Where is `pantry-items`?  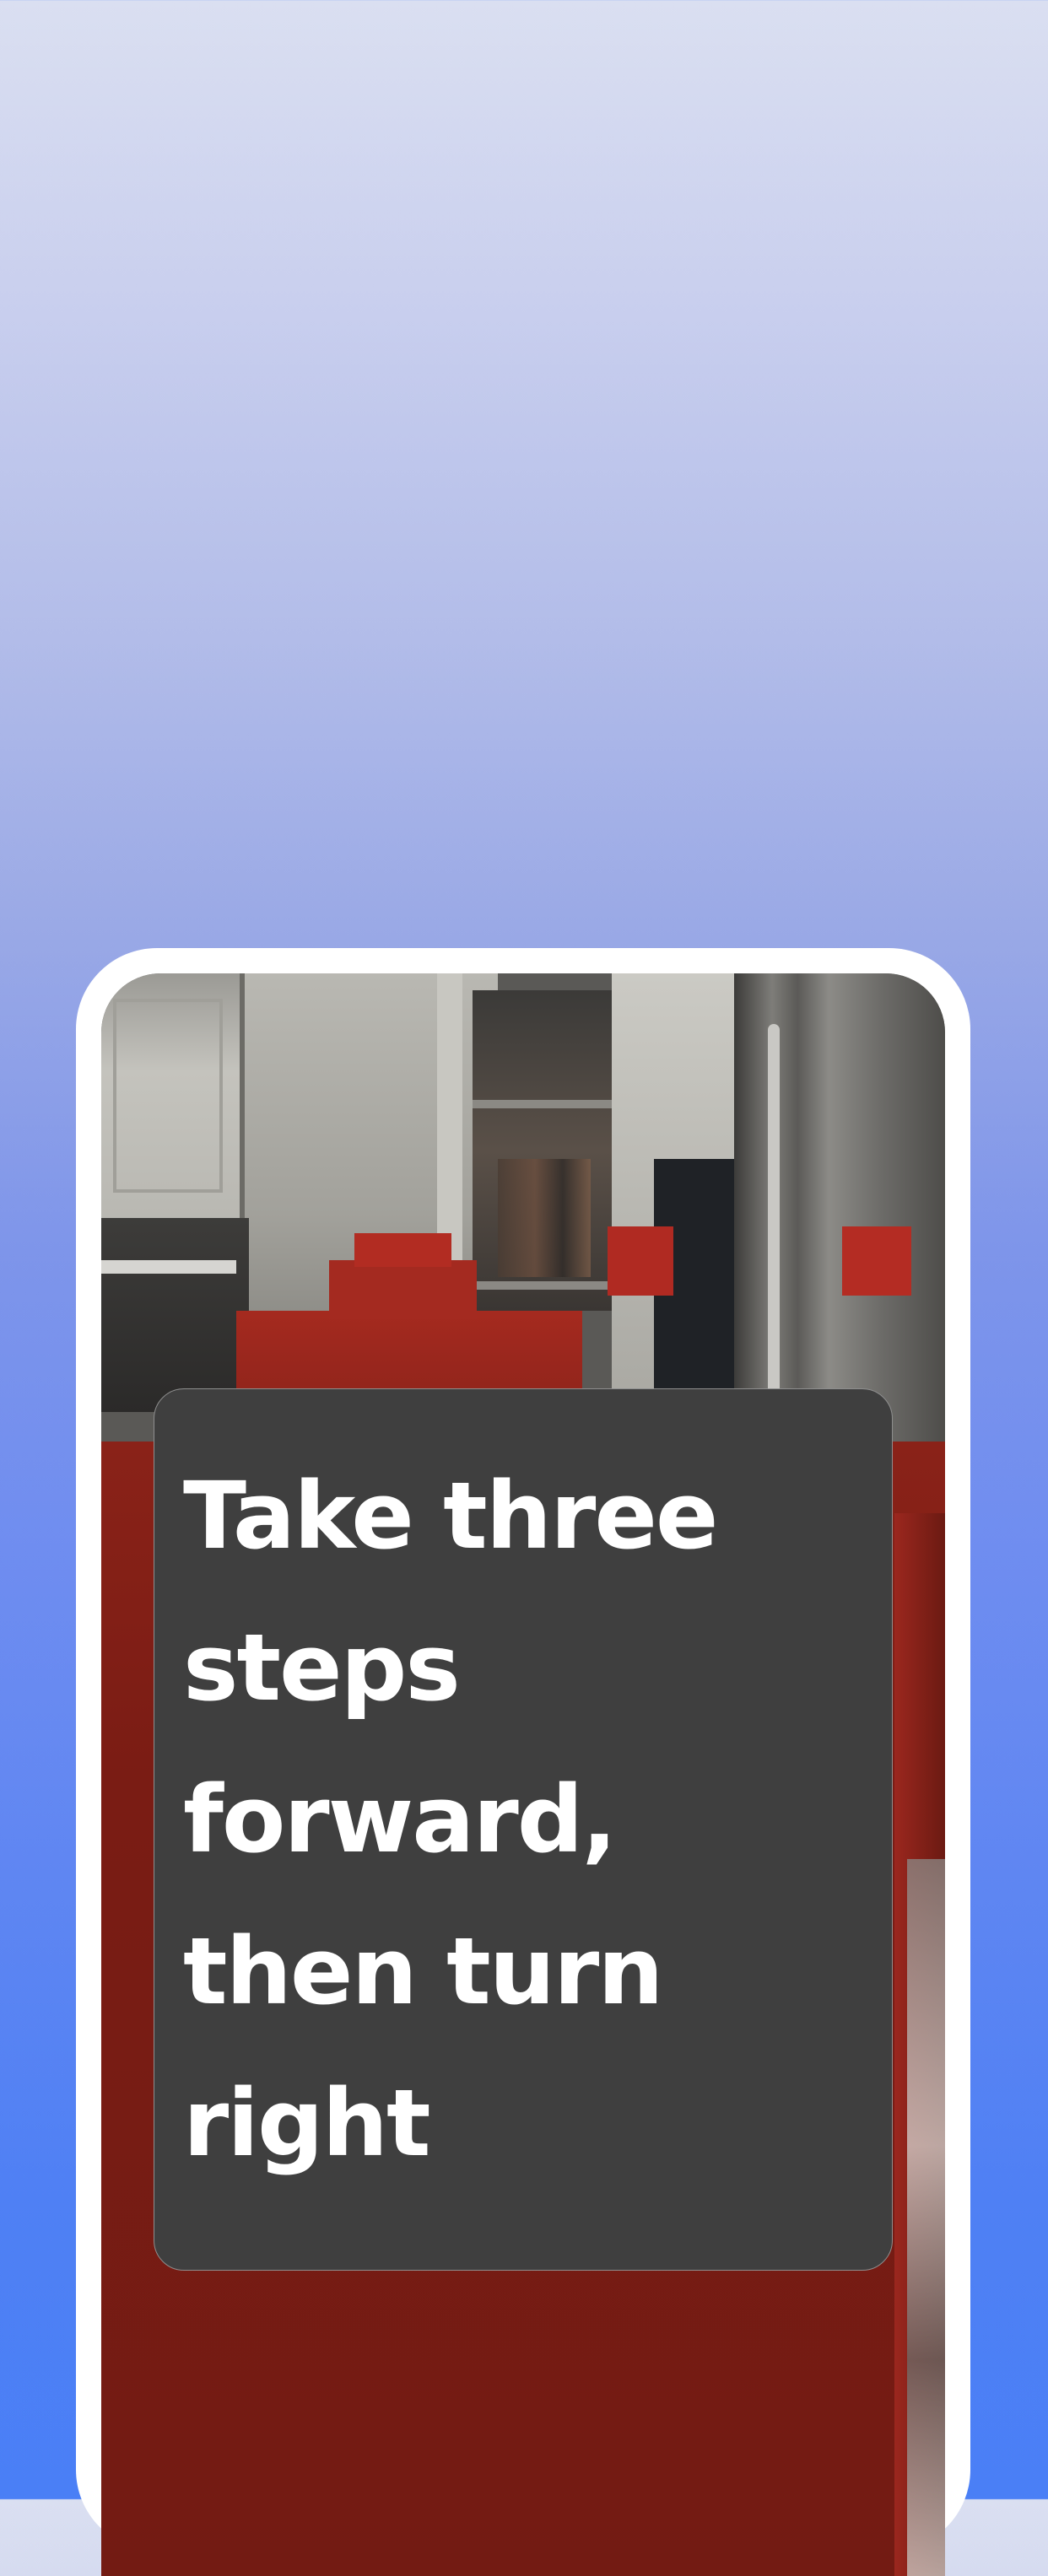 pantry-items is located at coordinates (544, 1218).